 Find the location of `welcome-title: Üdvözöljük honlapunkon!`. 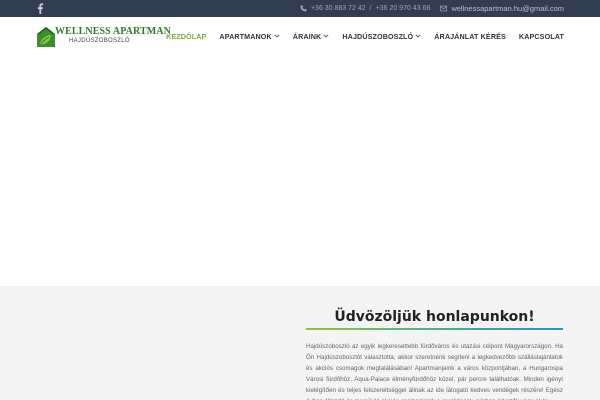

welcome-title: Üdvözöljük honlapunkon! is located at coordinates (434, 317).